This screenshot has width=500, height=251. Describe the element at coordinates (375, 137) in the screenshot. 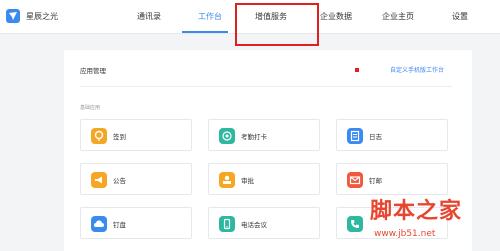

I see `app-label: 日志` at that location.